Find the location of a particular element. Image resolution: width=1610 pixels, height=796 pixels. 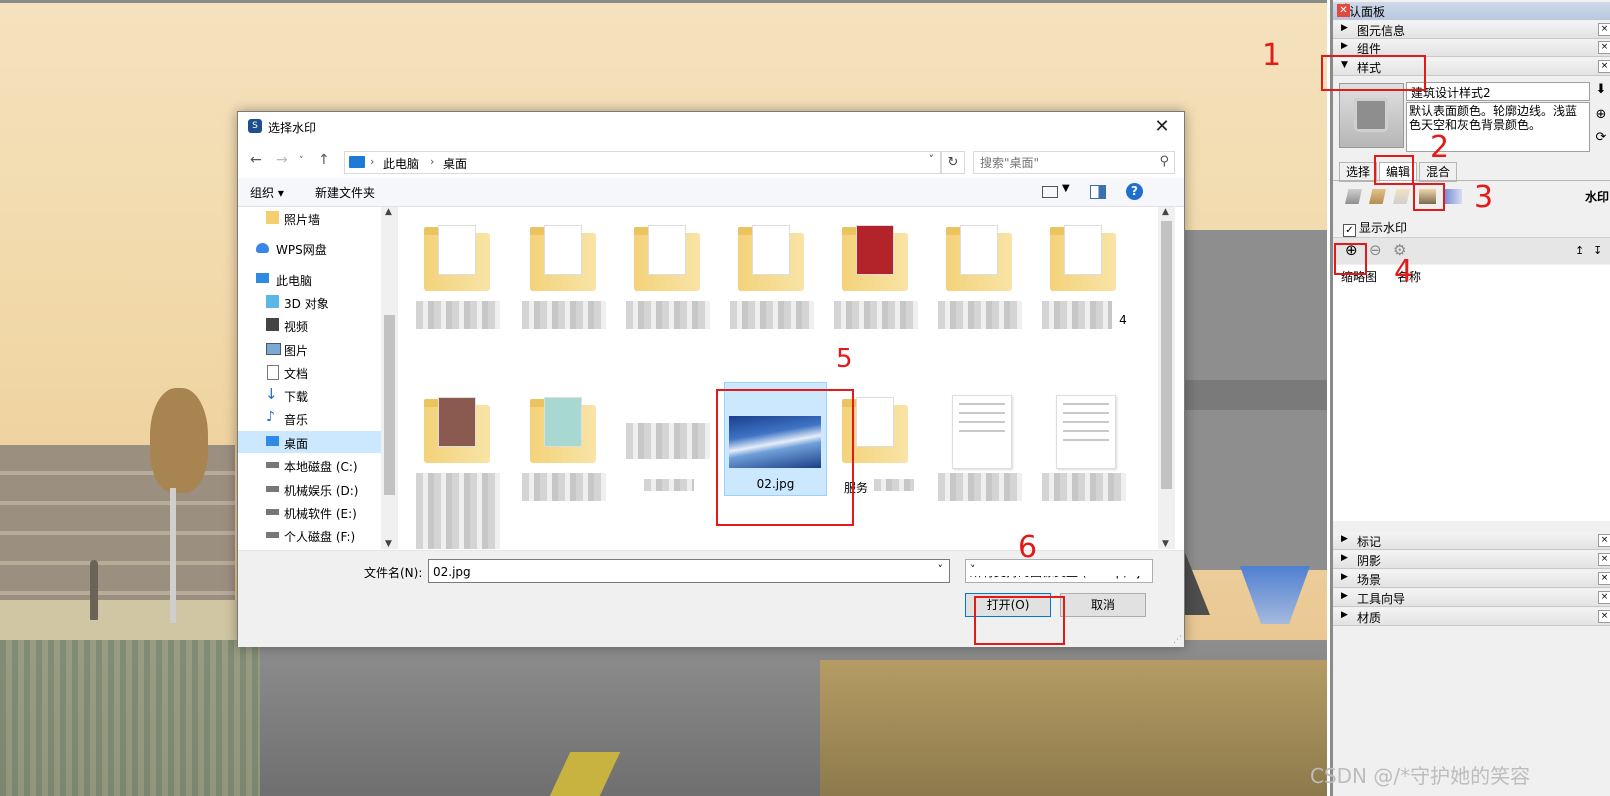

filename-input is located at coordinates (678, 572).